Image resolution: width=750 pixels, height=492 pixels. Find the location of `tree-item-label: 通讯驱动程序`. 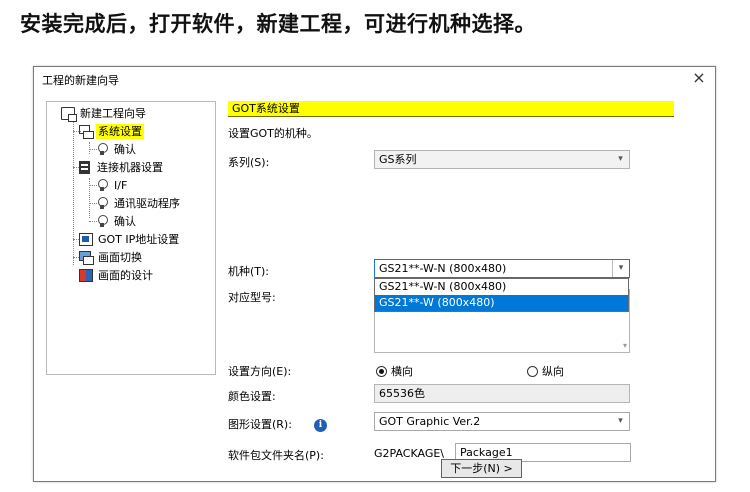

tree-item-label: 通讯驱动程序 is located at coordinates (147, 203).